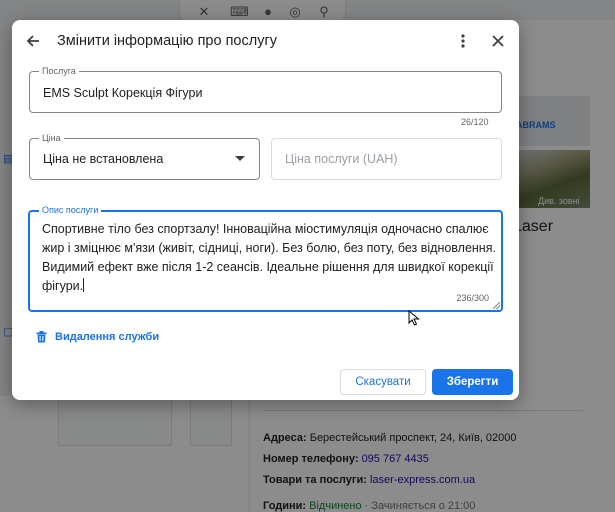 The height and width of the screenshot is (512, 615). I want to click on price-type-select: Ціна Ціна не встановлена, so click(144, 156).